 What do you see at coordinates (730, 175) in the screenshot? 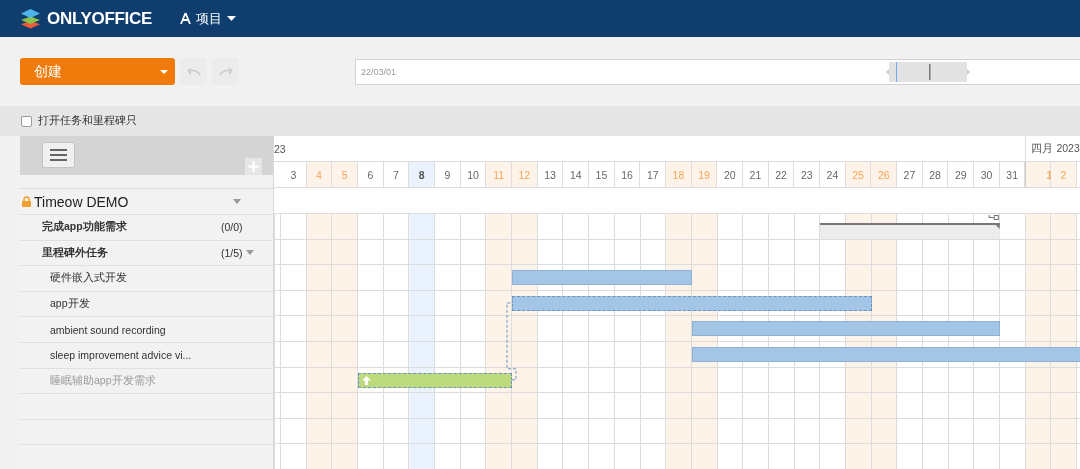
I see `day-label: 20` at bounding box center [730, 175].